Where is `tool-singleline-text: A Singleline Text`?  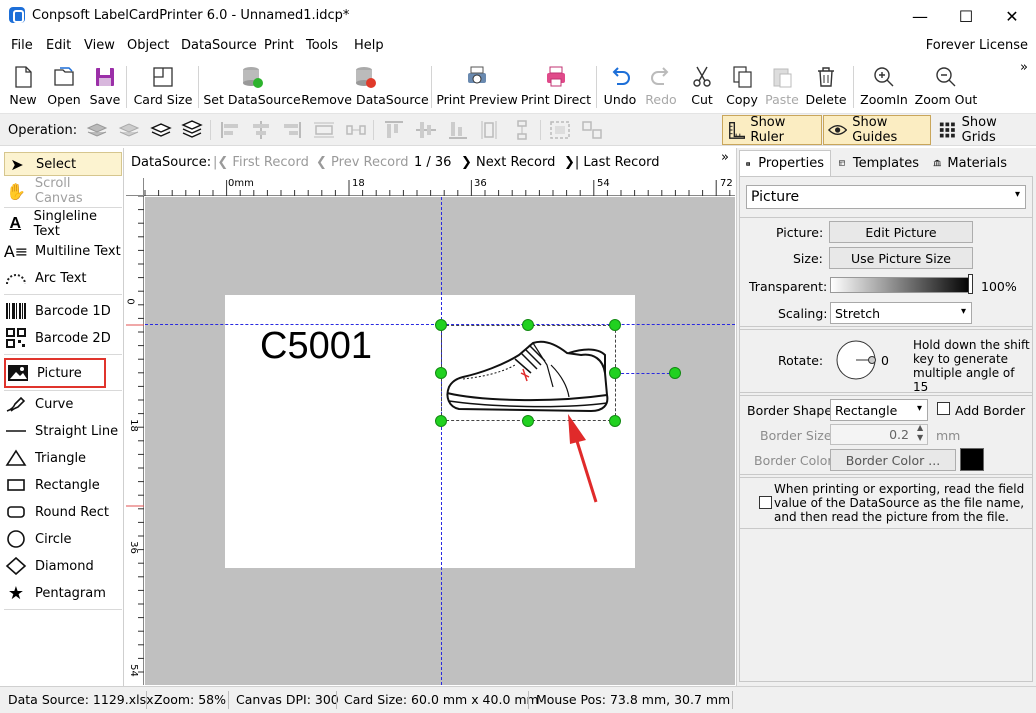 tool-singleline-text: A Singleline Text is located at coordinates (63, 224).